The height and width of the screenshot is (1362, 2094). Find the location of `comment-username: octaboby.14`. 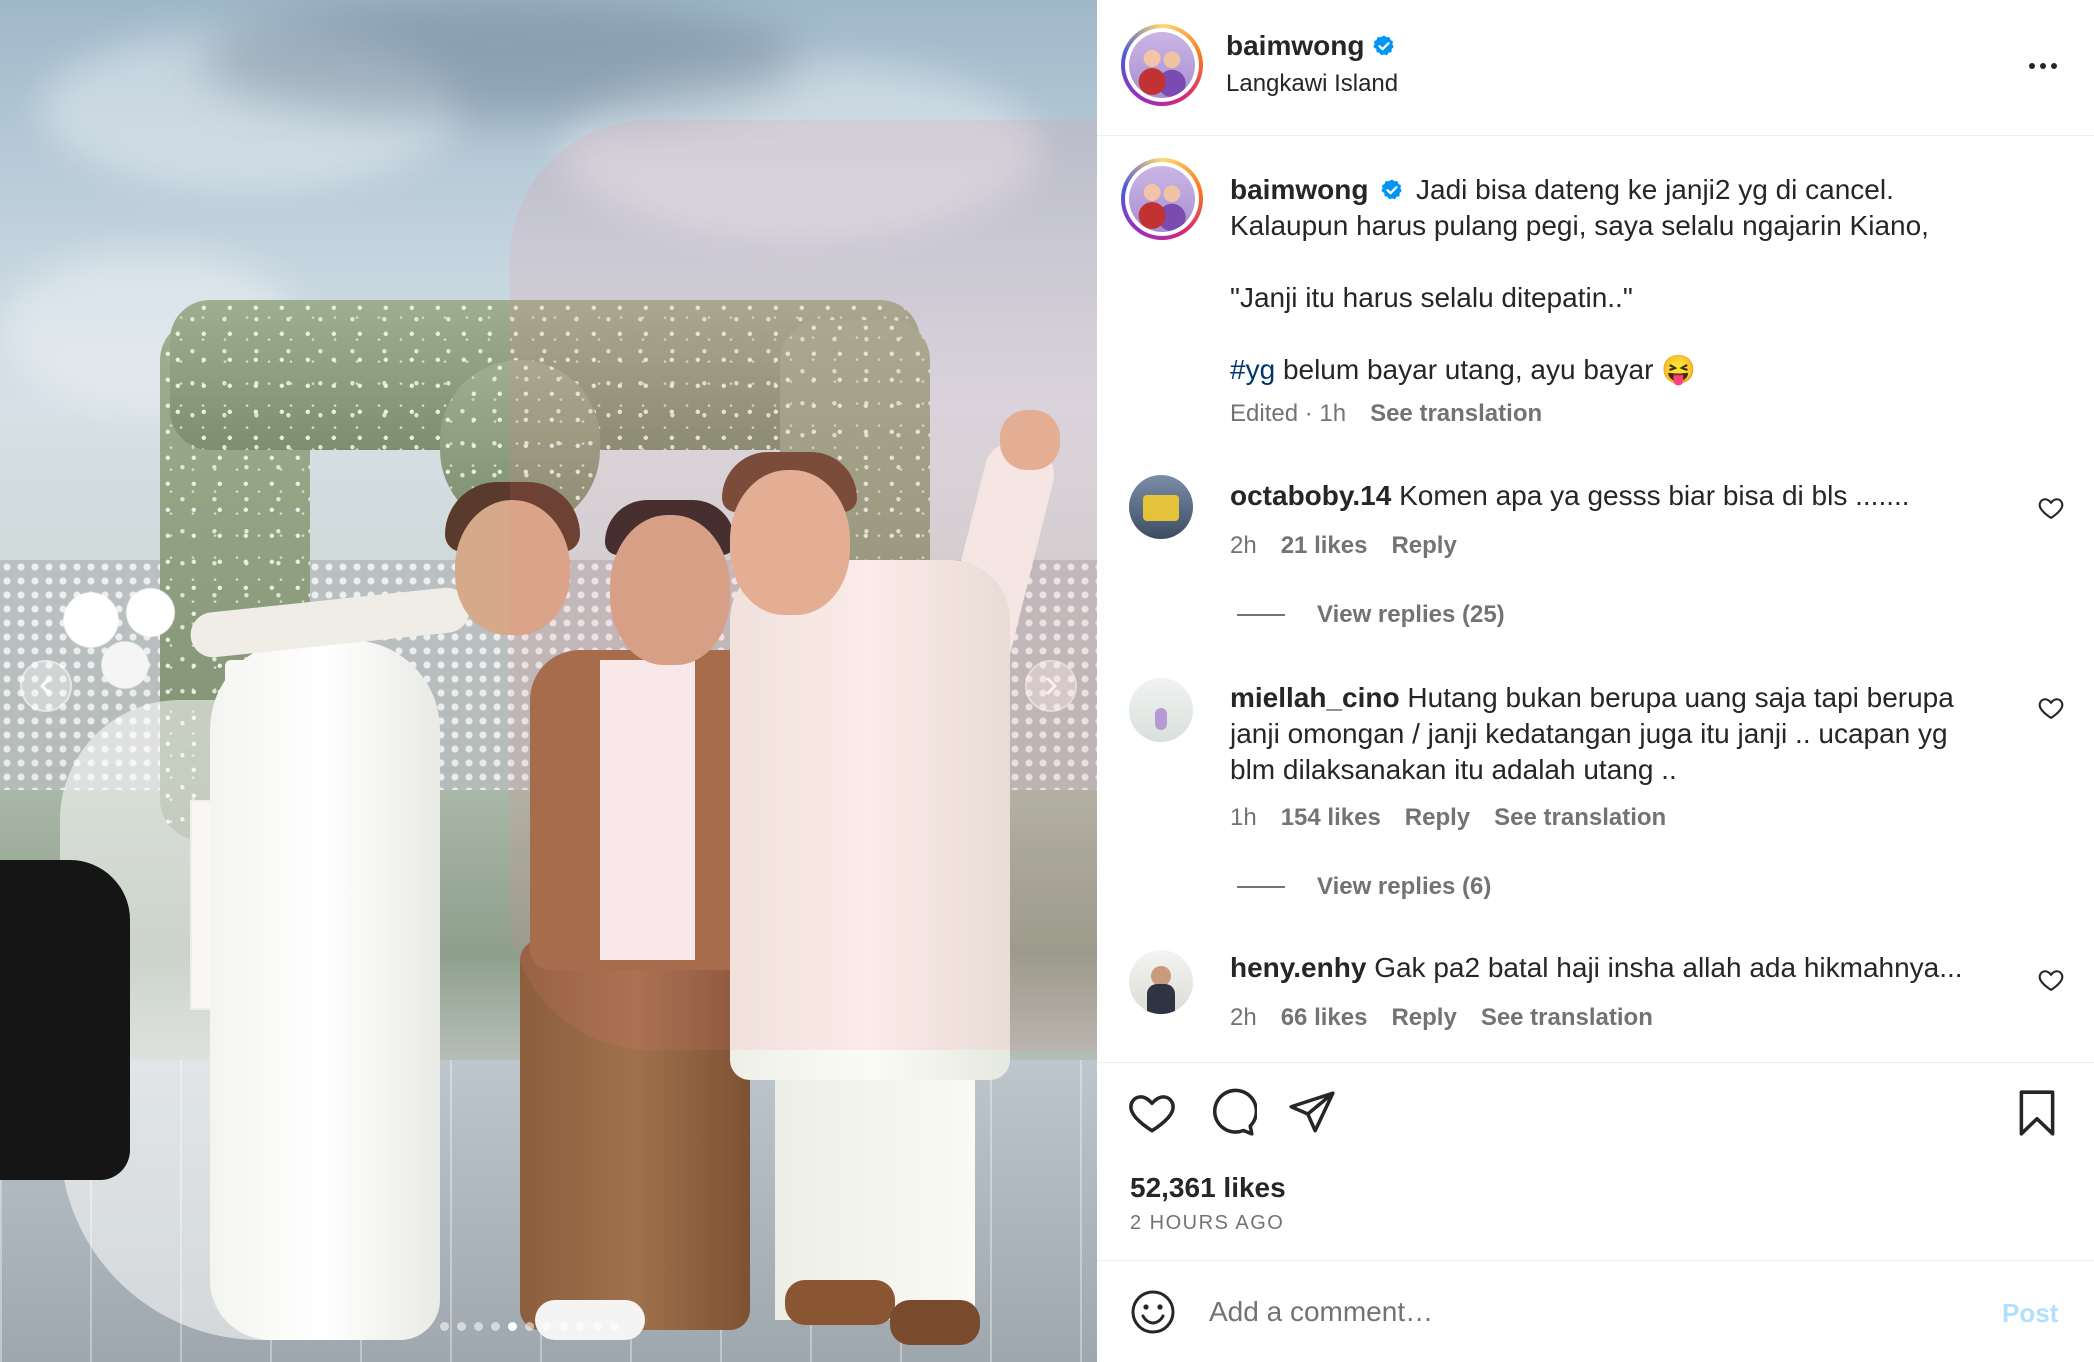

comment-username: octaboby.14 is located at coordinates (1310, 495).